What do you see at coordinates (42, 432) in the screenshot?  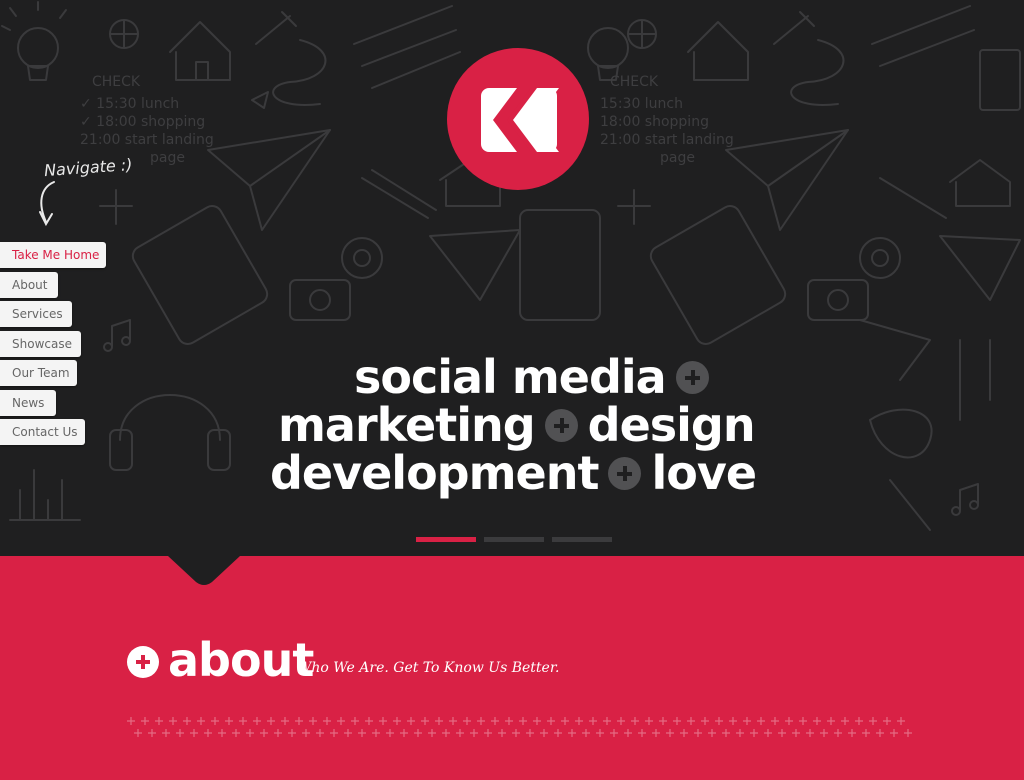 I see `nav-item-contact-us: Contact Us` at bounding box center [42, 432].